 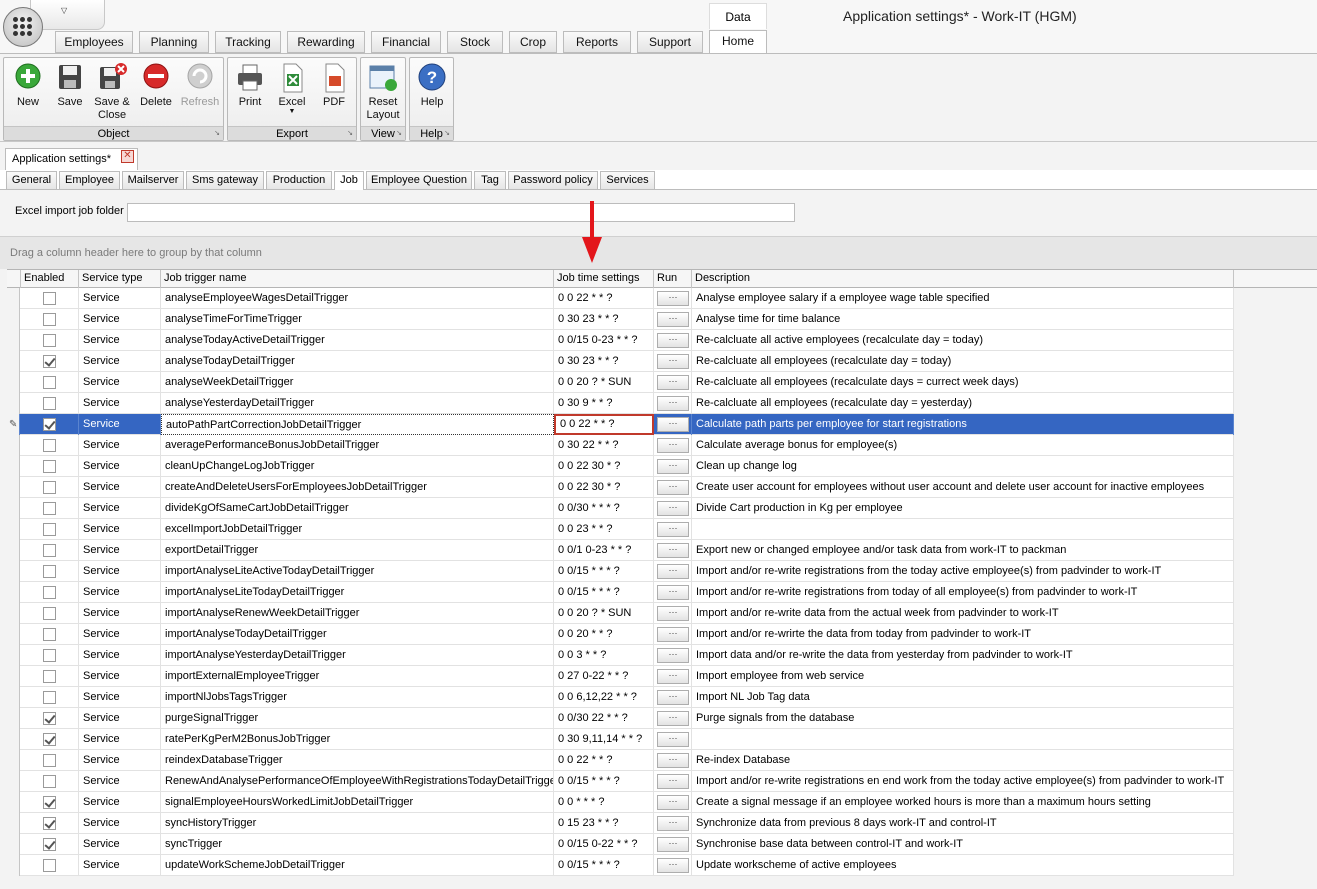 I want to click on job-time-settings-cell: 0 27 0-22 * * ?, so click(x=604, y=676).